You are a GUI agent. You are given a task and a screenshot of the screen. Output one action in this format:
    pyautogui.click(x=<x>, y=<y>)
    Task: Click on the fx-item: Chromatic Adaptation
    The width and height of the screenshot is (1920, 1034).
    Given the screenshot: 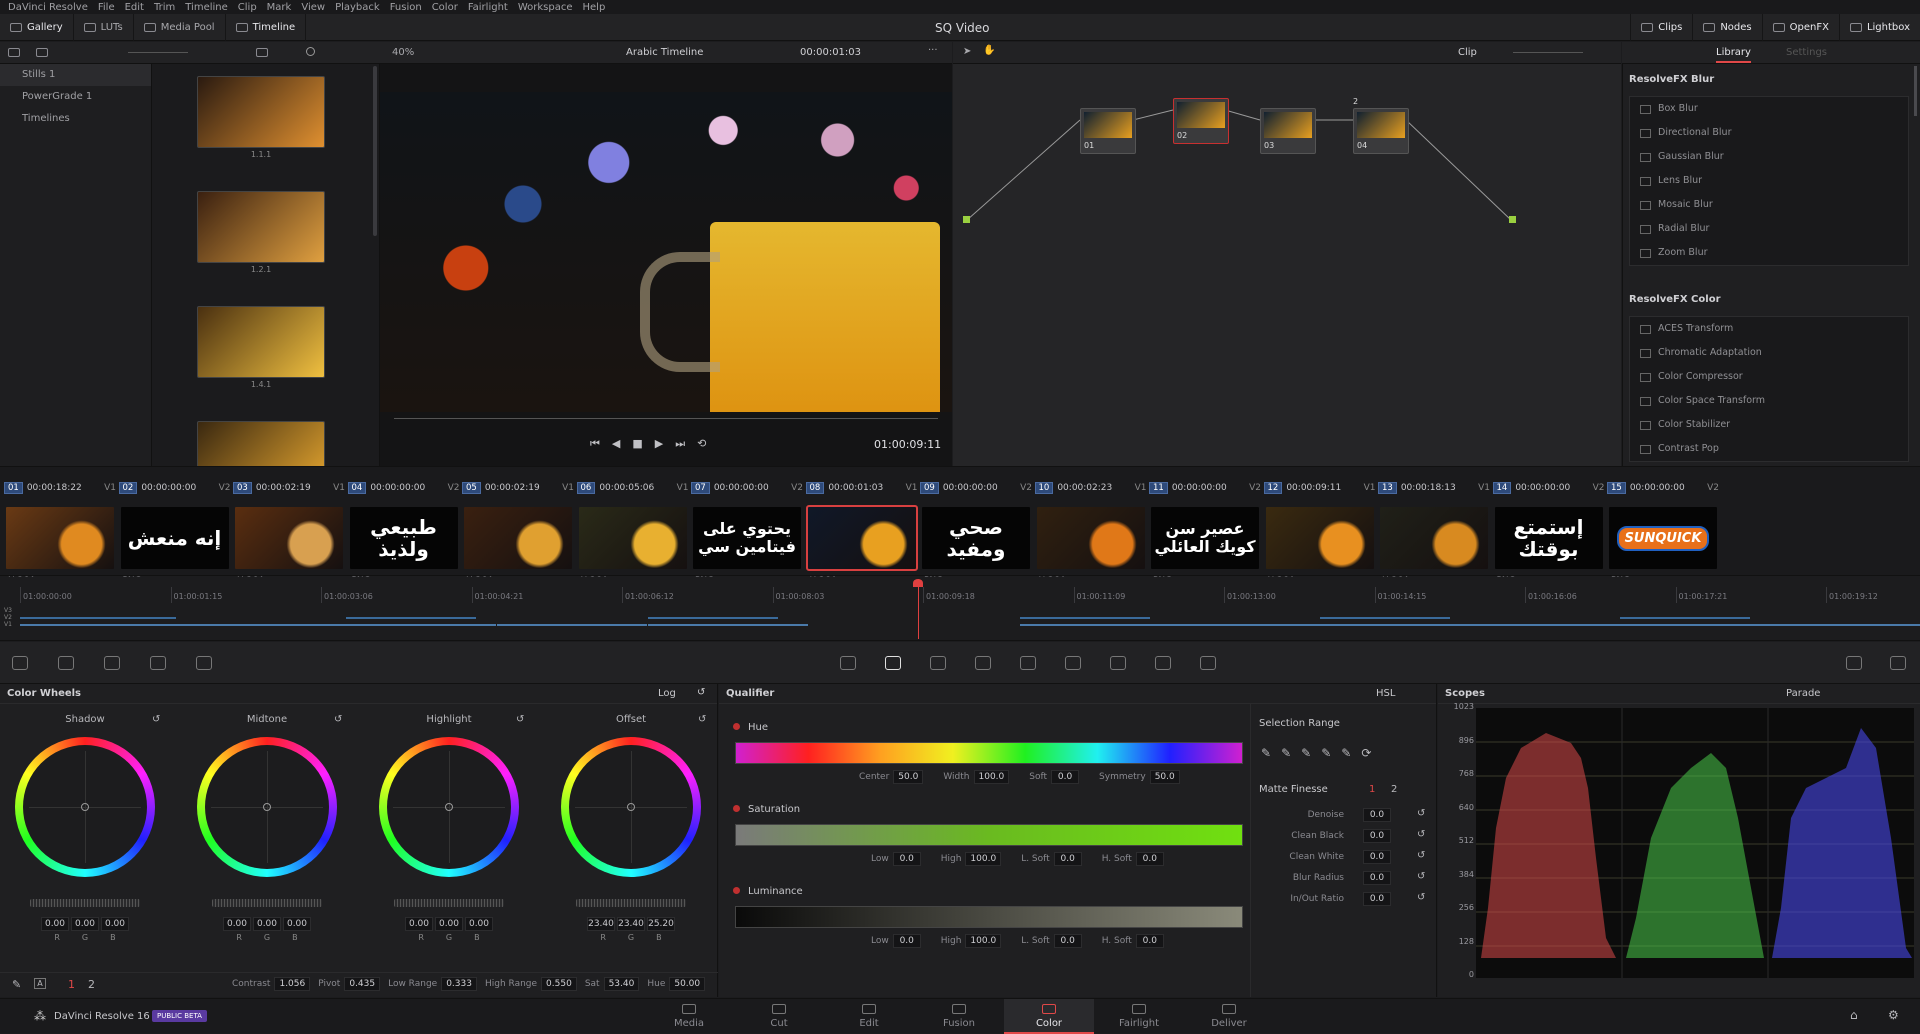 What is the action you would take?
    pyautogui.click(x=1769, y=353)
    